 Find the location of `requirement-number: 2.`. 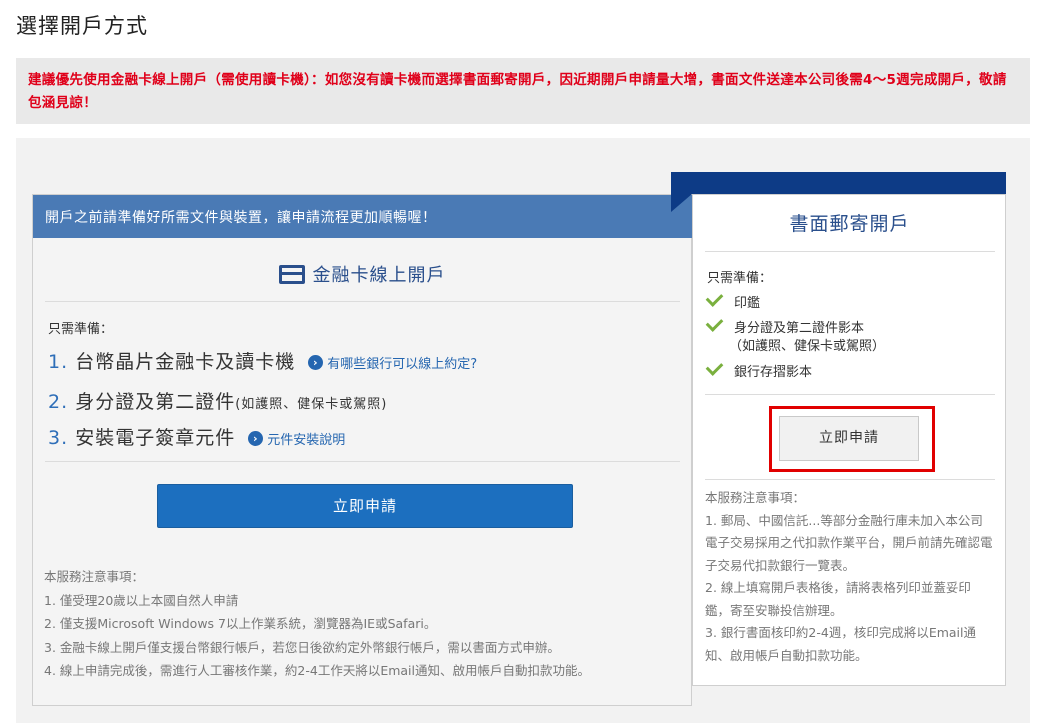

requirement-number: 2. is located at coordinates (58, 402).